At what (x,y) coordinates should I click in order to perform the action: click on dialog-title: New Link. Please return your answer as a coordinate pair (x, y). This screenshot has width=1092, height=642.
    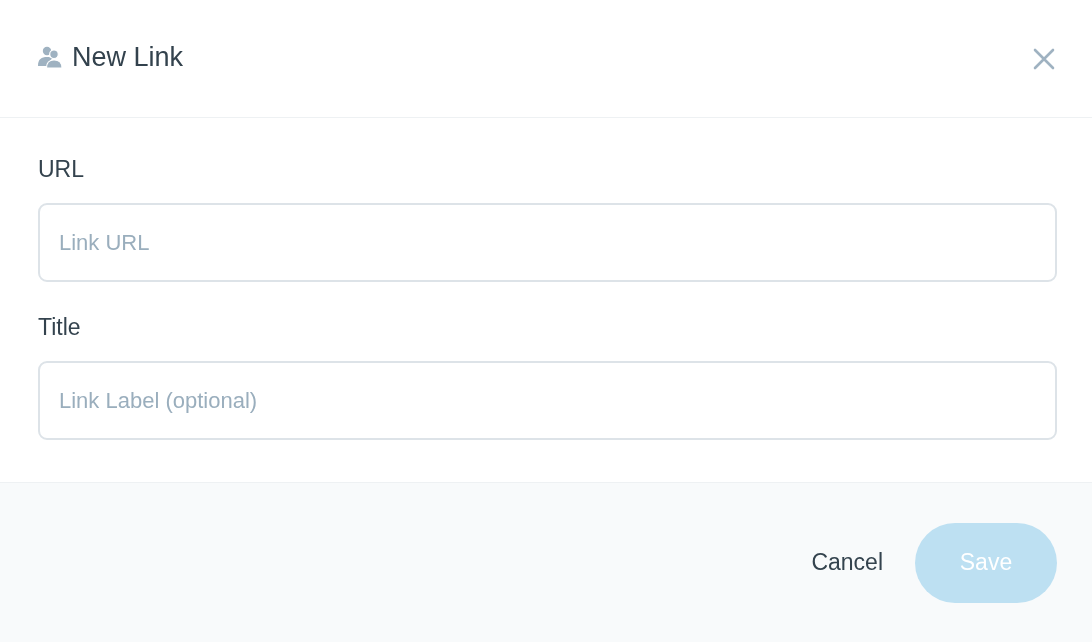
    Looking at the image, I should click on (128, 56).